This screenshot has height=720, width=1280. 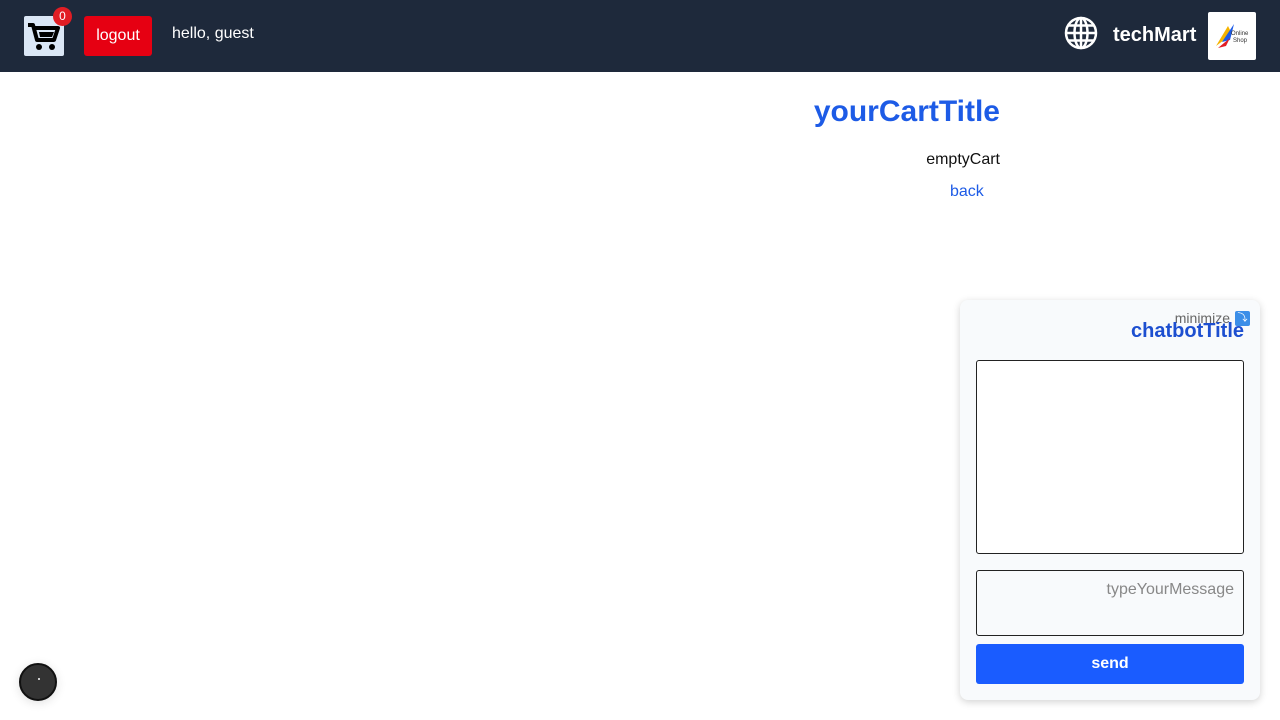 What do you see at coordinates (1155, 35) in the screenshot?
I see `brand-name: techMart` at bounding box center [1155, 35].